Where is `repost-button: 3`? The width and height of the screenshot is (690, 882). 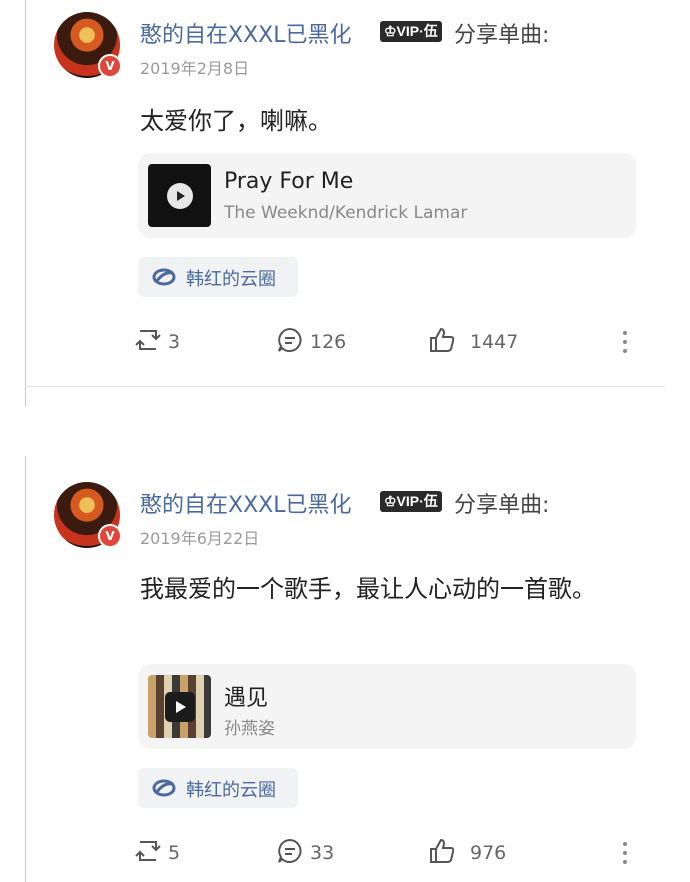
repost-button: 3 is located at coordinates (157, 342).